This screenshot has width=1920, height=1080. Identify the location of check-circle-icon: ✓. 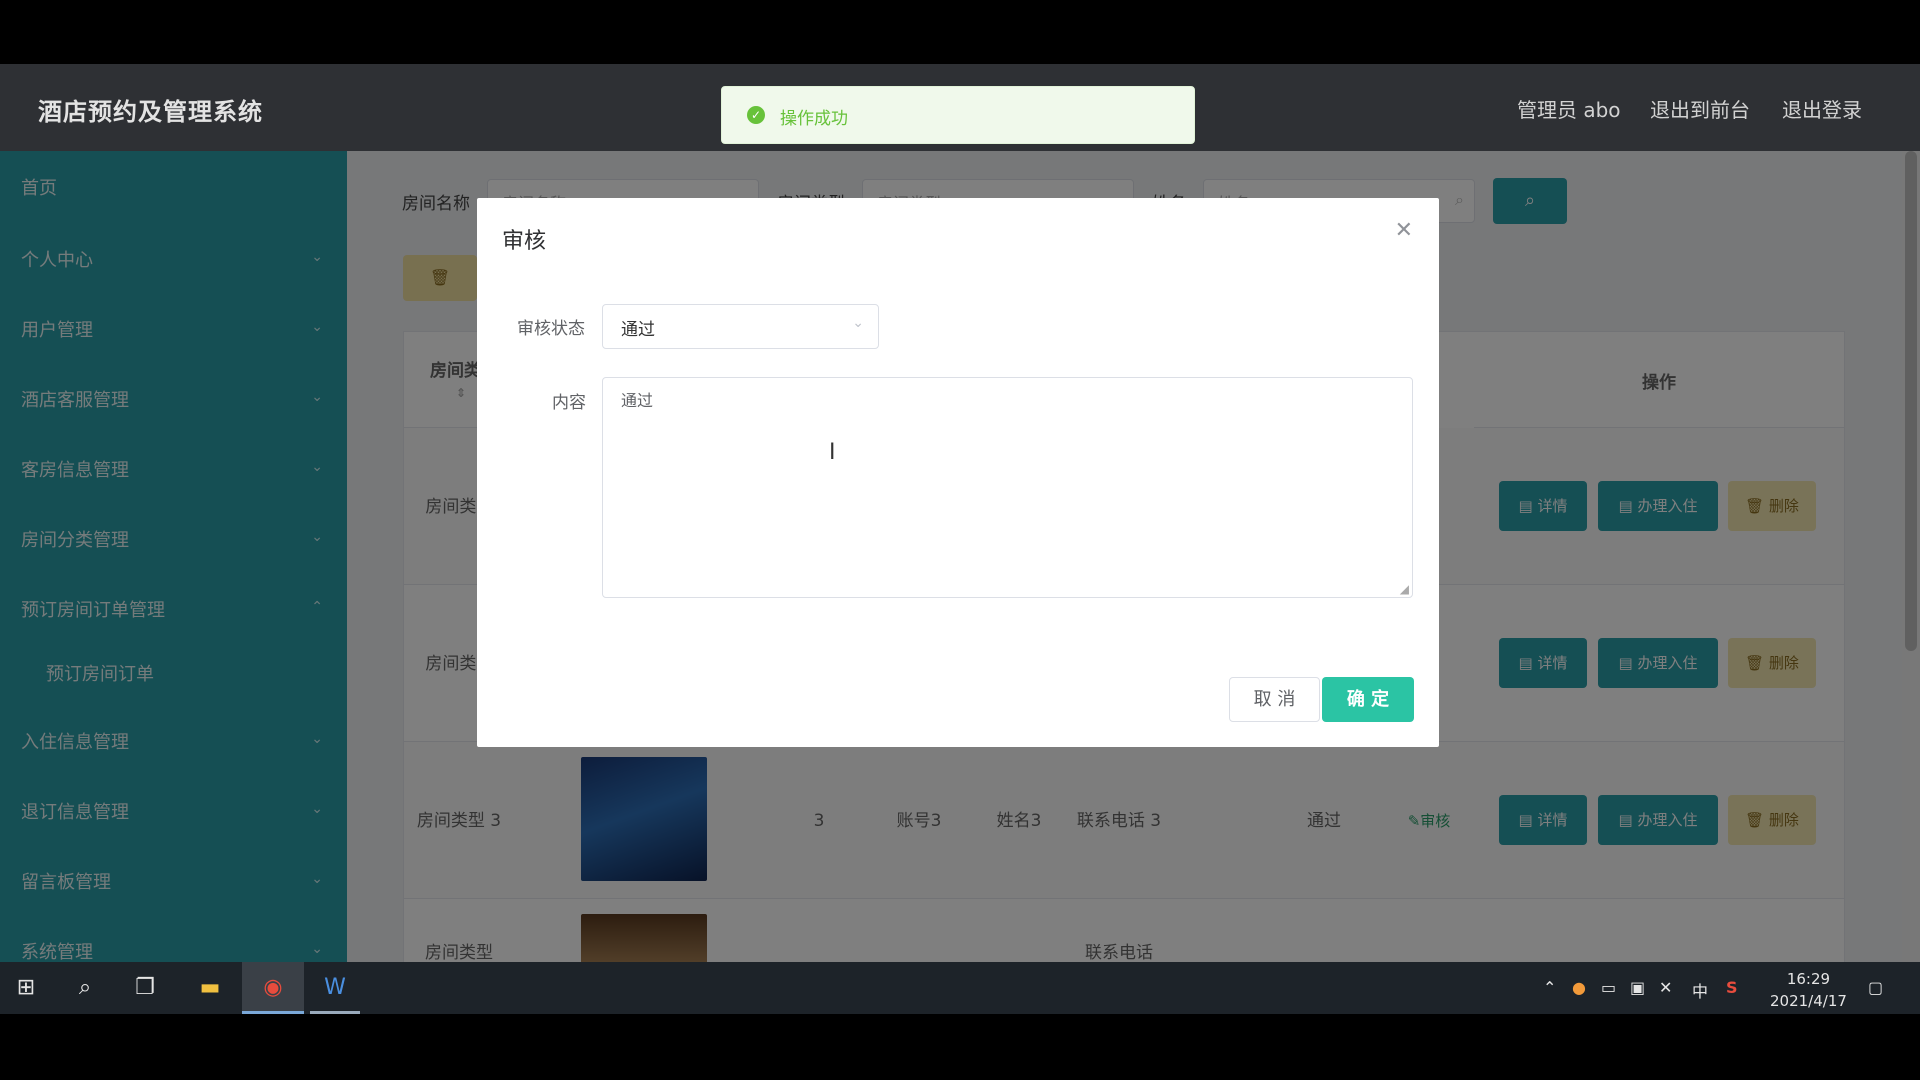
(756, 115).